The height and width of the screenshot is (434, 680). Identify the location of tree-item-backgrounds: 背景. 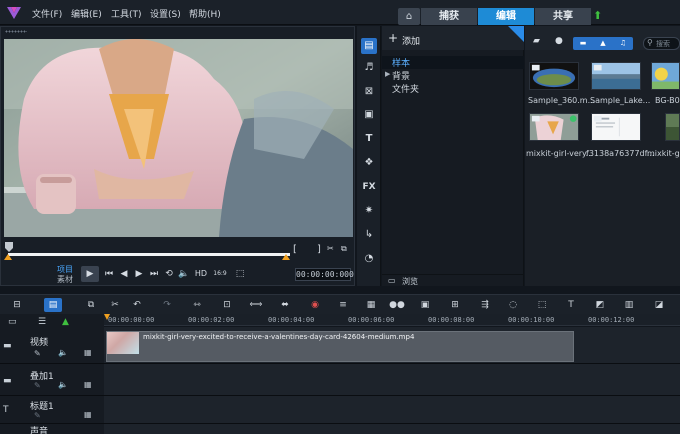
(401, 75).